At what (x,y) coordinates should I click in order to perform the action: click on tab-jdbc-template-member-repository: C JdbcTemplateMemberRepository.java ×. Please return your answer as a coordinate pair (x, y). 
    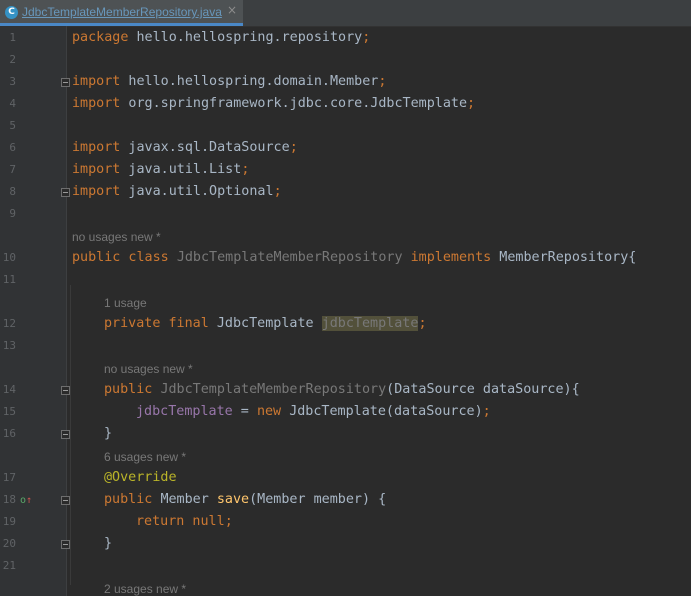
    Looking at the image, I should click on (121, 13).